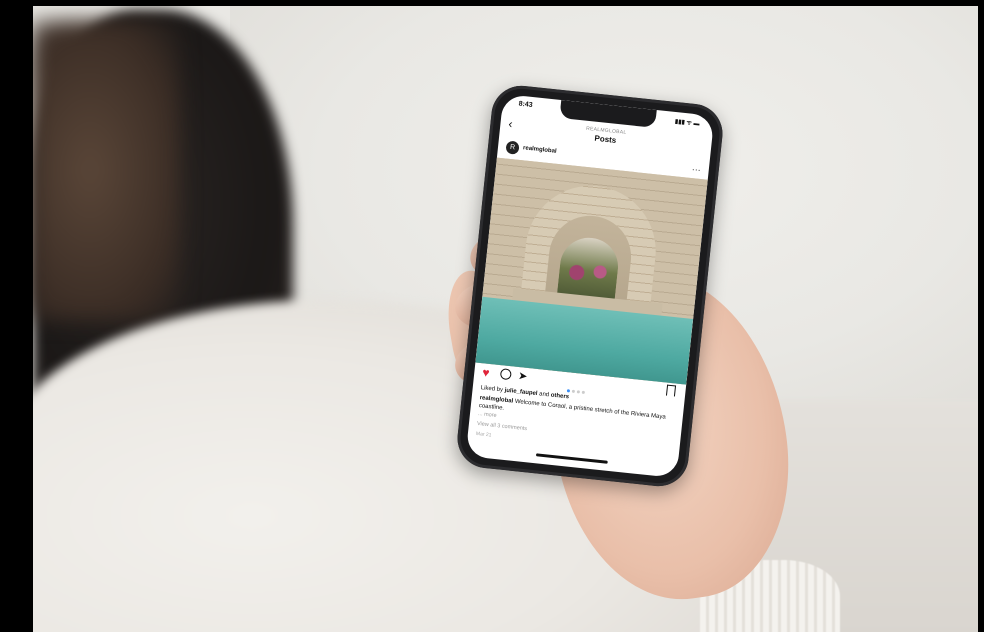 This screenshot has width=984, height=632. Describe the element at coordinates (512, 147) in the screenshot. I see `avatar: R` at that location.